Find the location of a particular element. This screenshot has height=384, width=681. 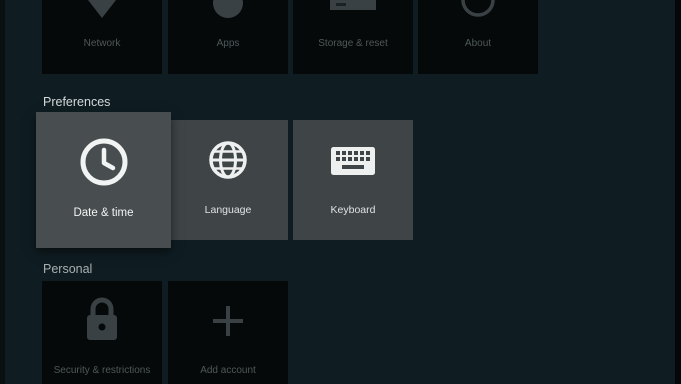

tile-label: Network is located at coordinates (102, 43).